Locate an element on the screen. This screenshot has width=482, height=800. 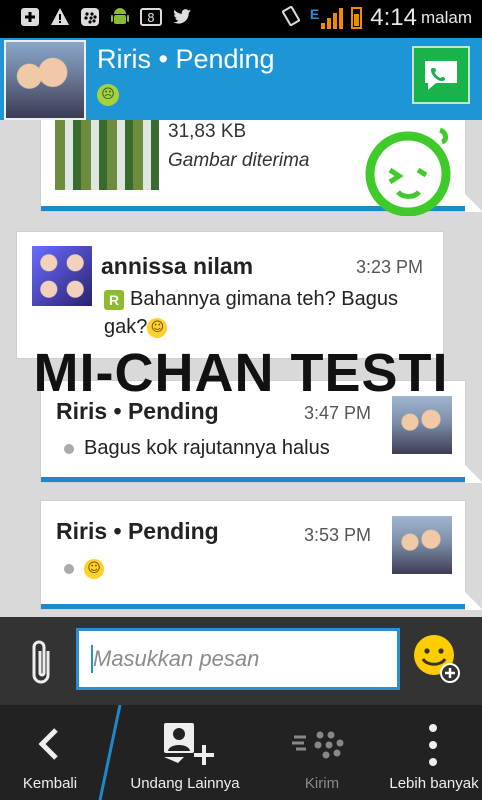
back-label: Kembali is located at coordinates (50, 783).